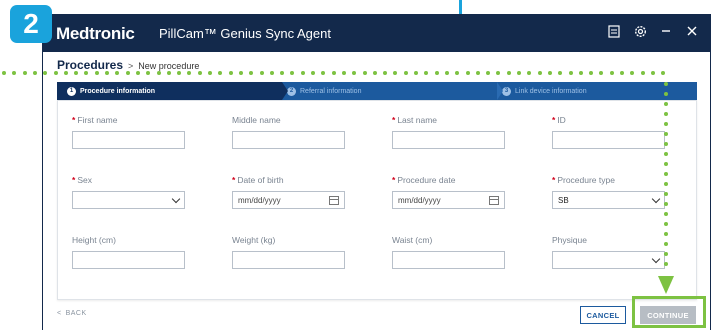  Describe the element at coordinates (31, 24) in the screenshot. I see `step-badge: 2` at that location.